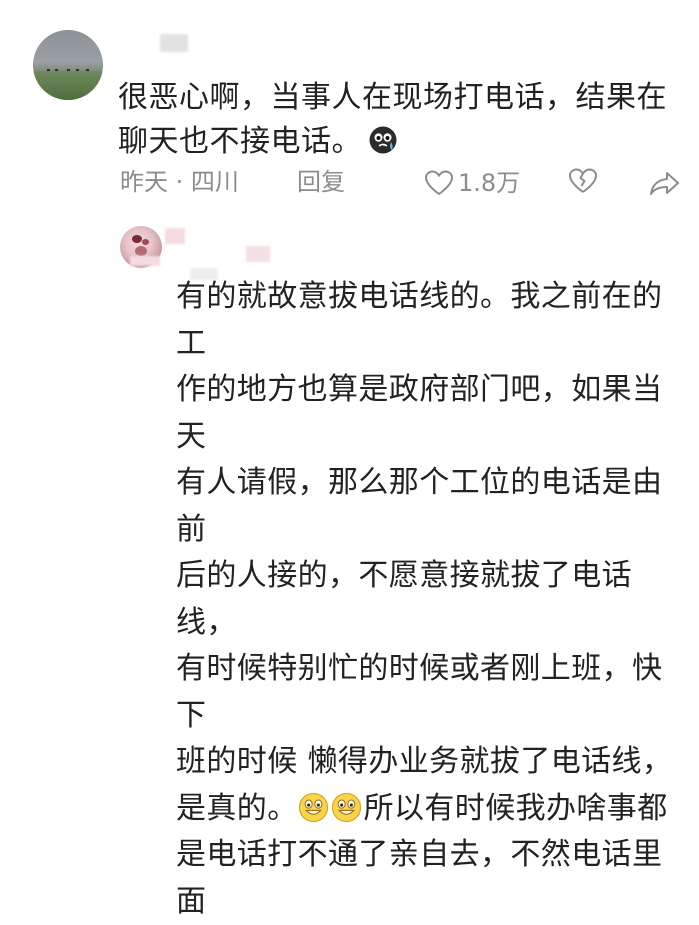  I want to click on crying-face-emoji-icon, so click(383, 140).